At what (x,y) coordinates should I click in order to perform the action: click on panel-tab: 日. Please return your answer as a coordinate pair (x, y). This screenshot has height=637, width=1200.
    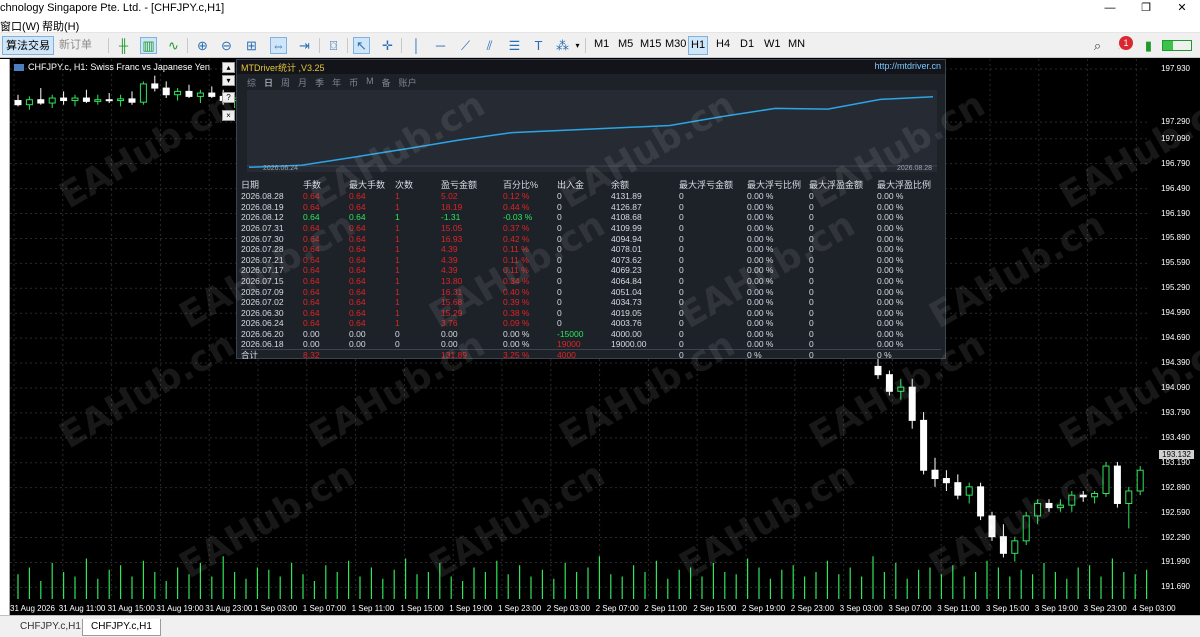
    Looking at the image, I should click on (268, 83).